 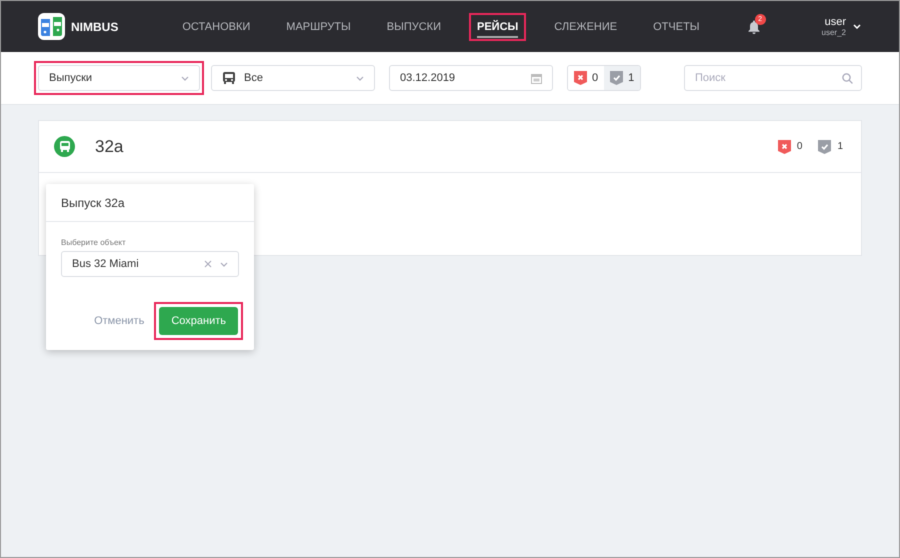 I want to click on nav-tab: ОСТАНОВКИ, so click(x=216, y=26).